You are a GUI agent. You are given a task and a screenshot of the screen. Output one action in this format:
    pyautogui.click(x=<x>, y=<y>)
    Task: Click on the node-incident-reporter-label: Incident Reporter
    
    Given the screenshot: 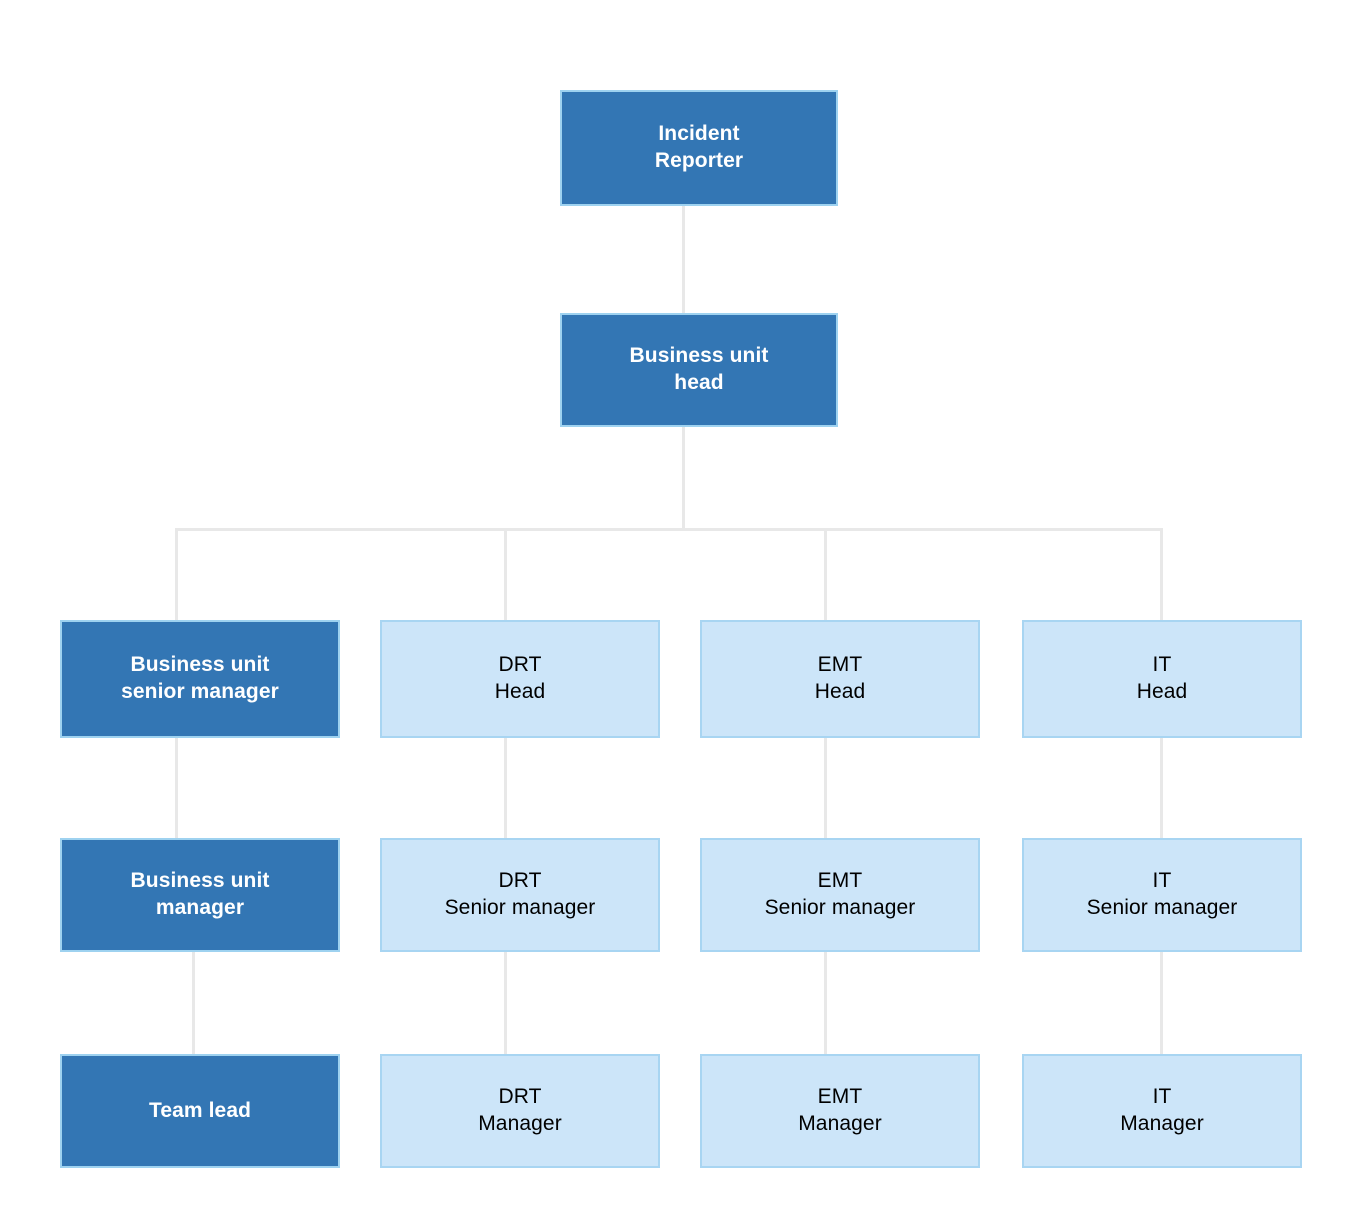 What is the action you would take?
    pyautogui.click(x=699, y=147)
    